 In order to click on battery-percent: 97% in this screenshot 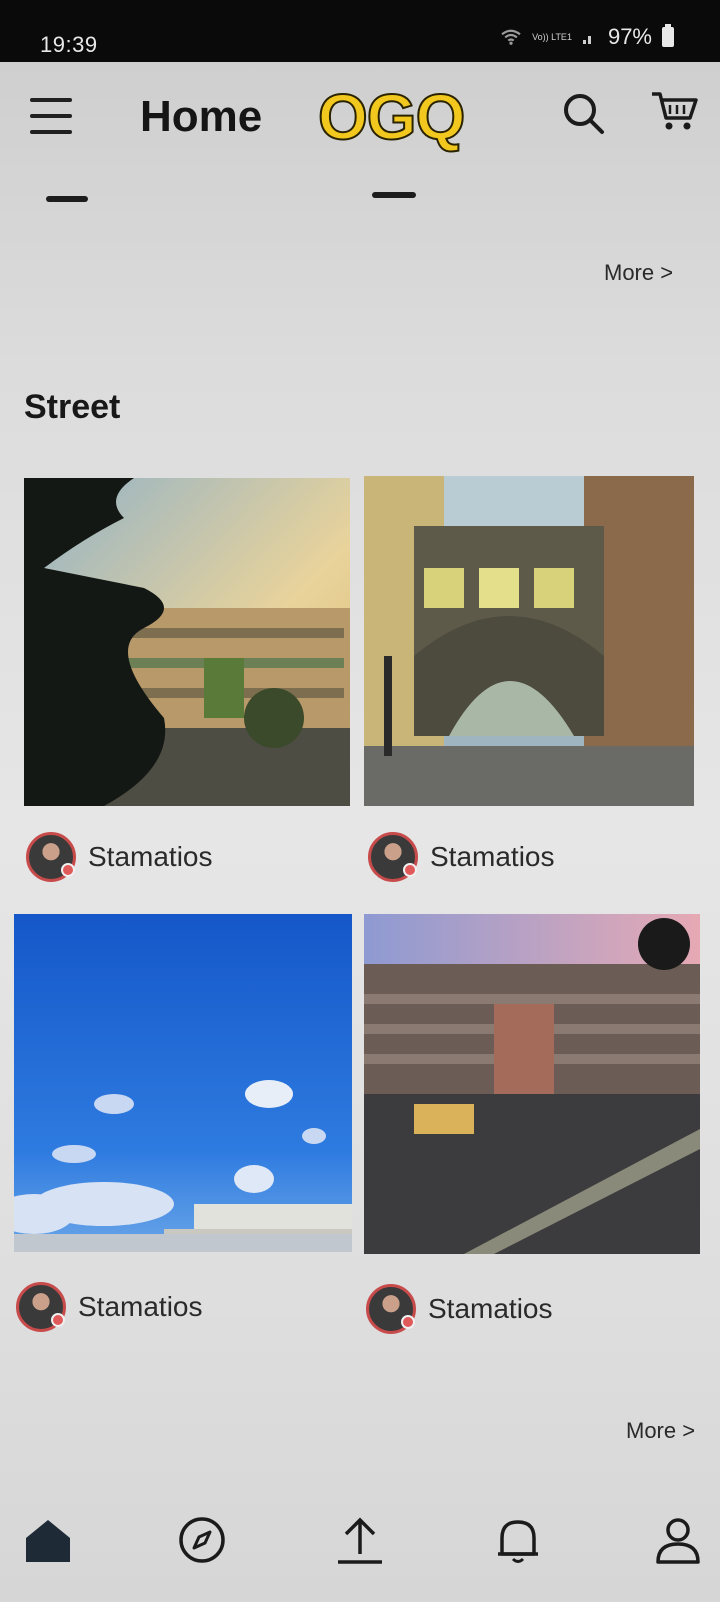, I will do `click(629, 36)`.